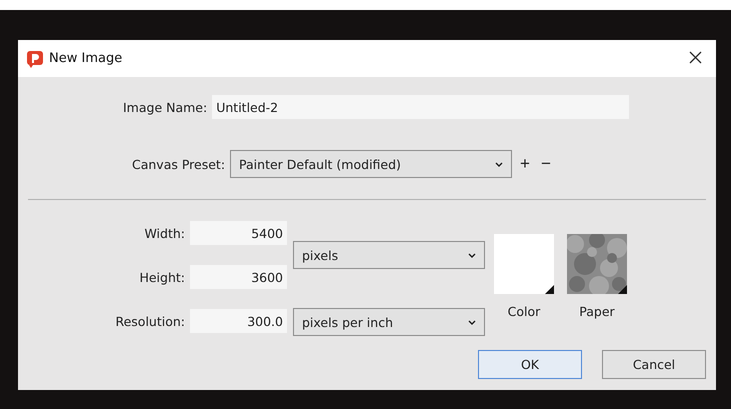  Describe the element at coordinates (421, 107) in the screenshot. I see `image-name-field: Untitled-2` at that location.